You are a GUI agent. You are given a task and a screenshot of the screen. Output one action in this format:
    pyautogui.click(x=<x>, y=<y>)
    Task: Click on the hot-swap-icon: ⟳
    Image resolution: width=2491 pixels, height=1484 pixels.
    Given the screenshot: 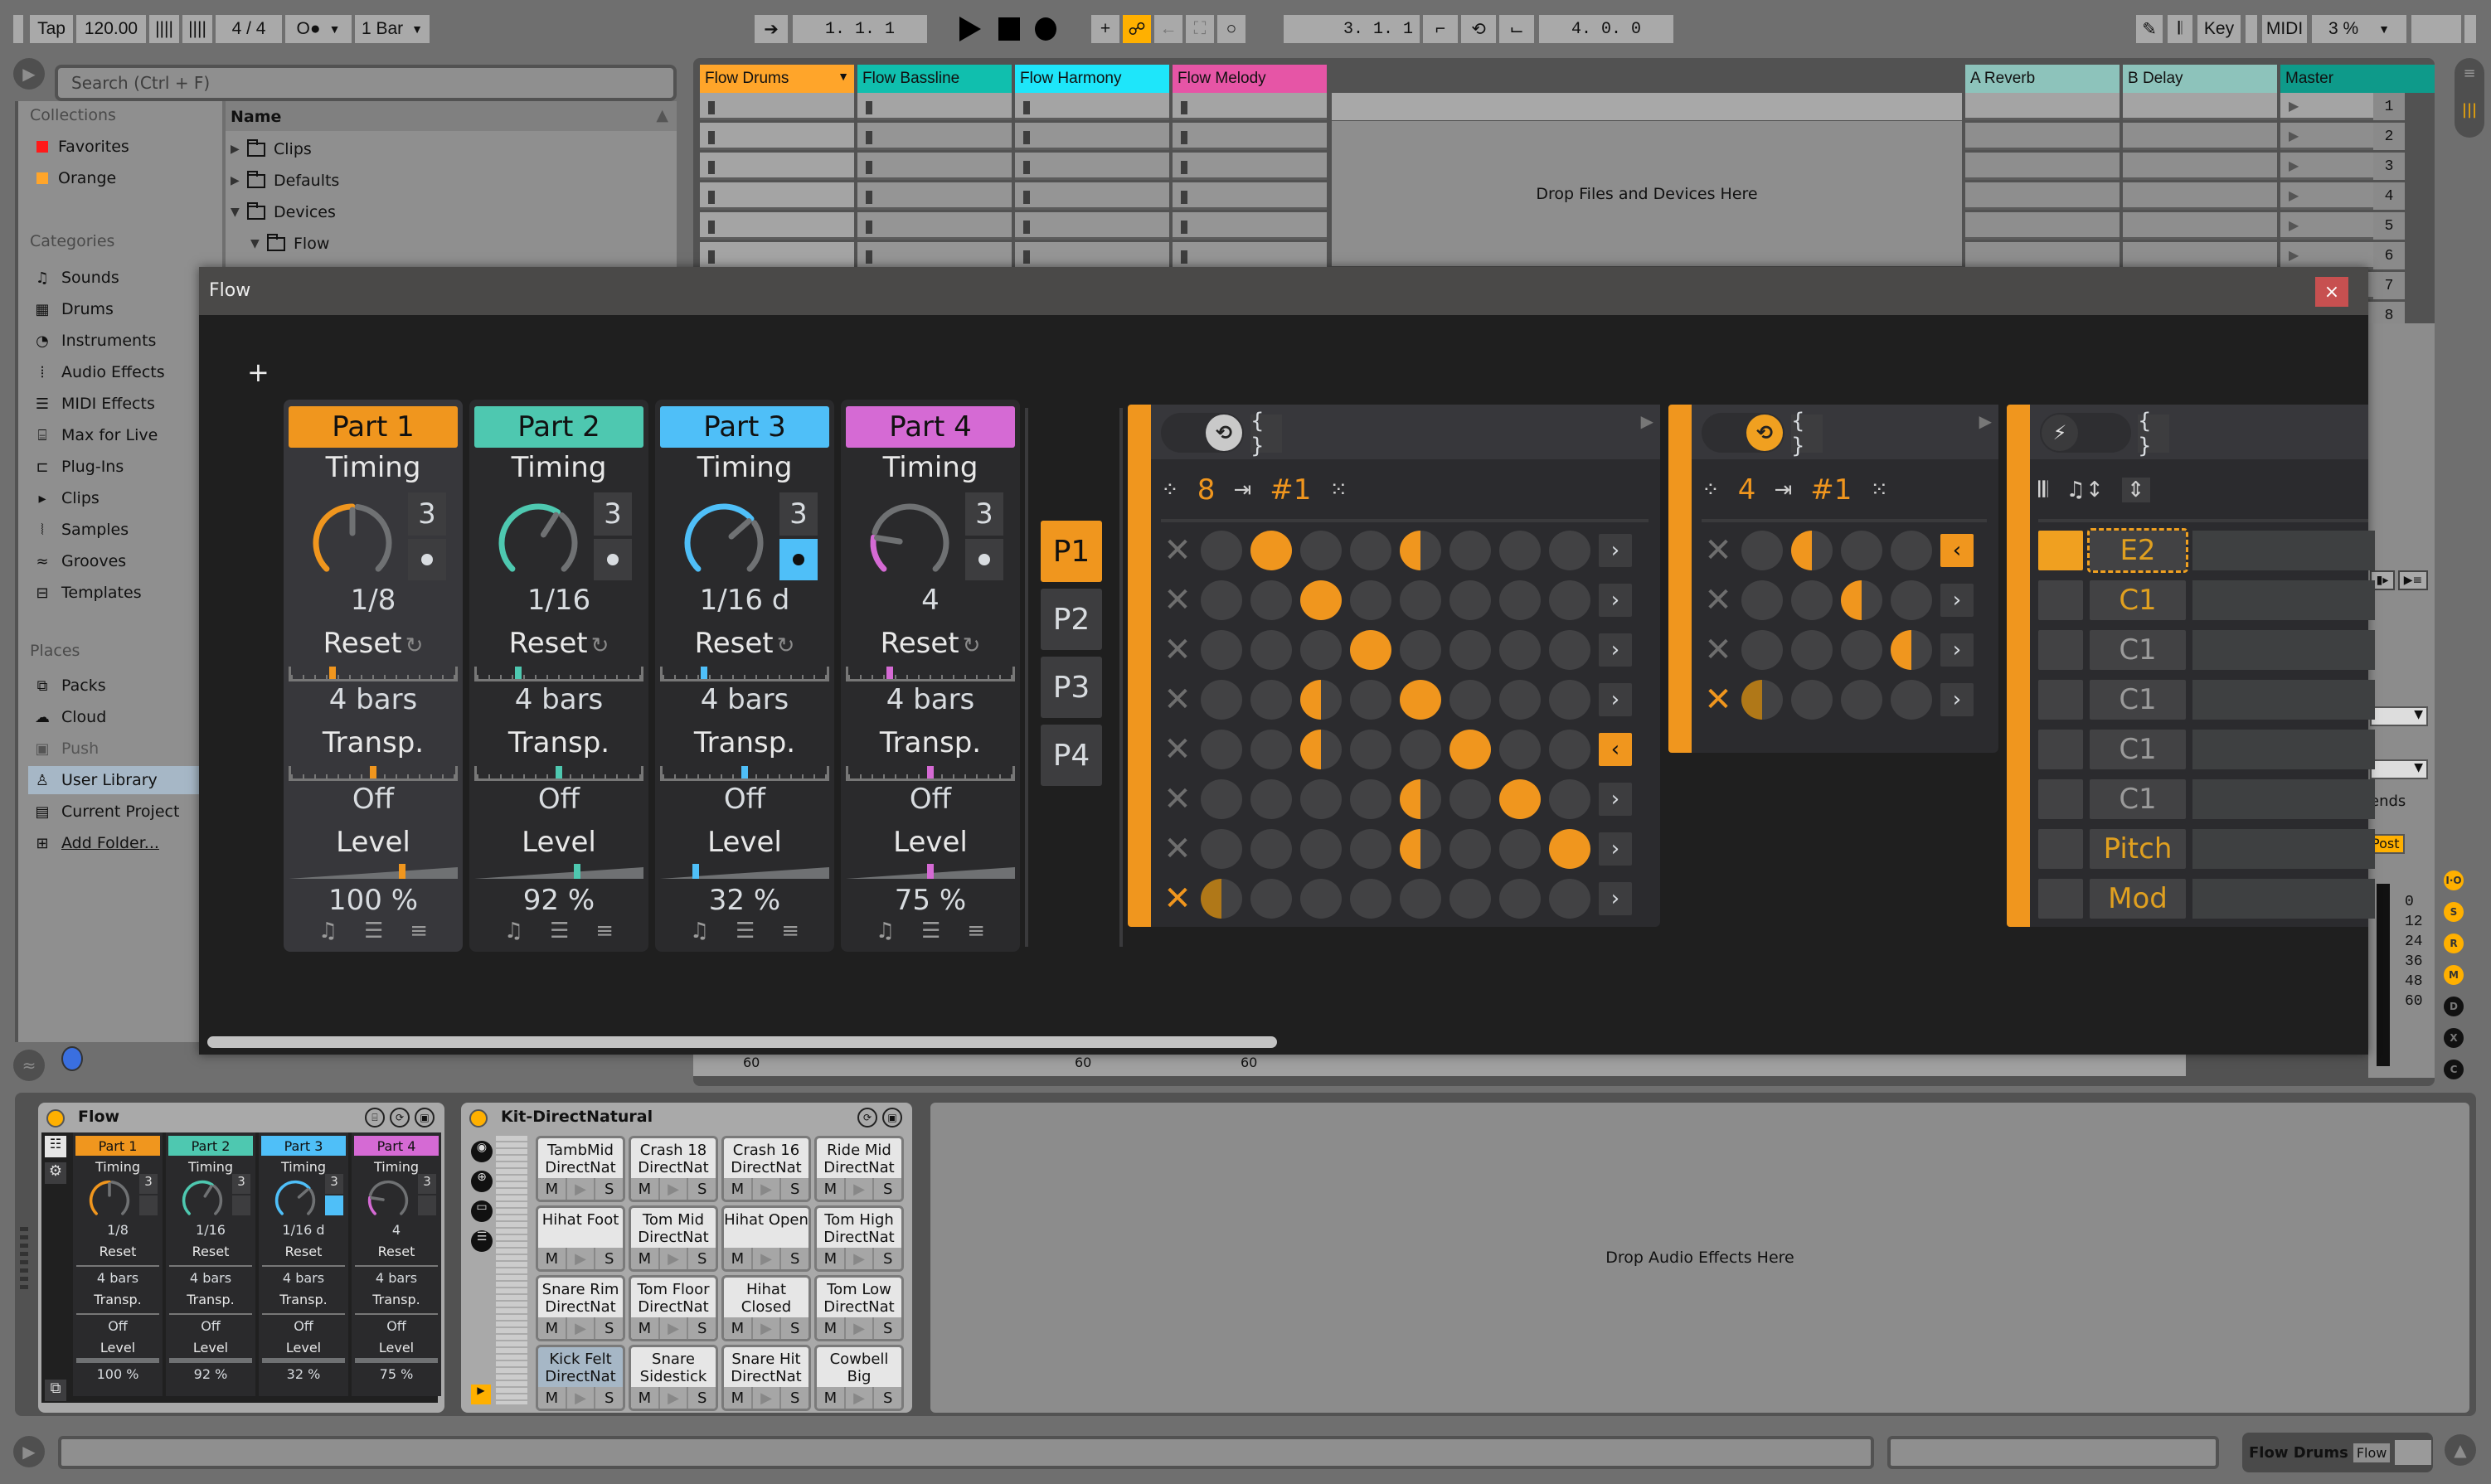 What is the action you would take?
    pyautogui.click(x=867, y=1118)
    